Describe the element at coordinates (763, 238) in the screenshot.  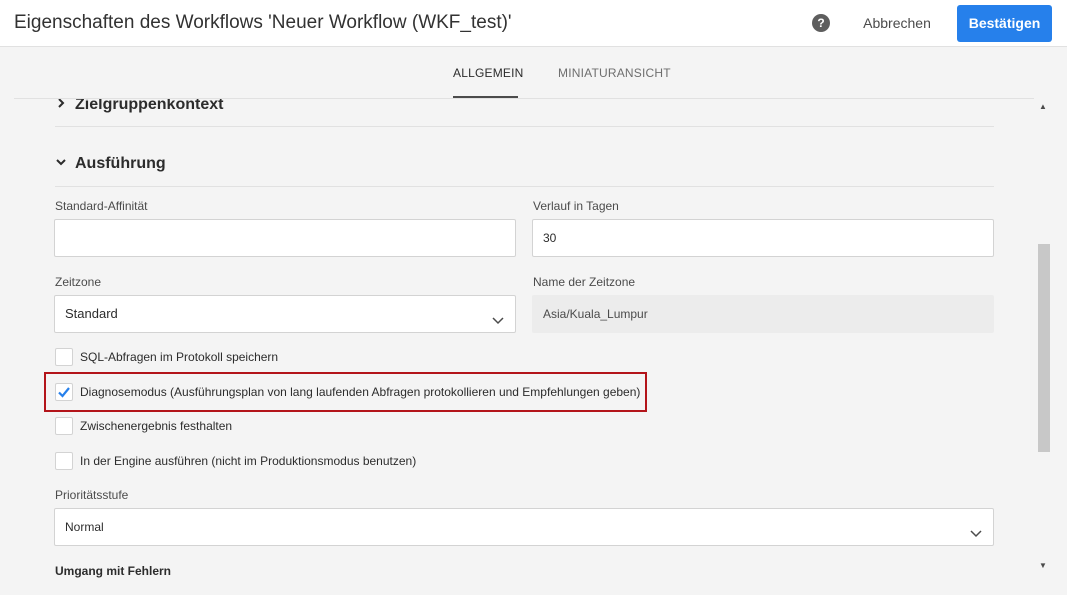
I see `history-days-input: 30` at that location.